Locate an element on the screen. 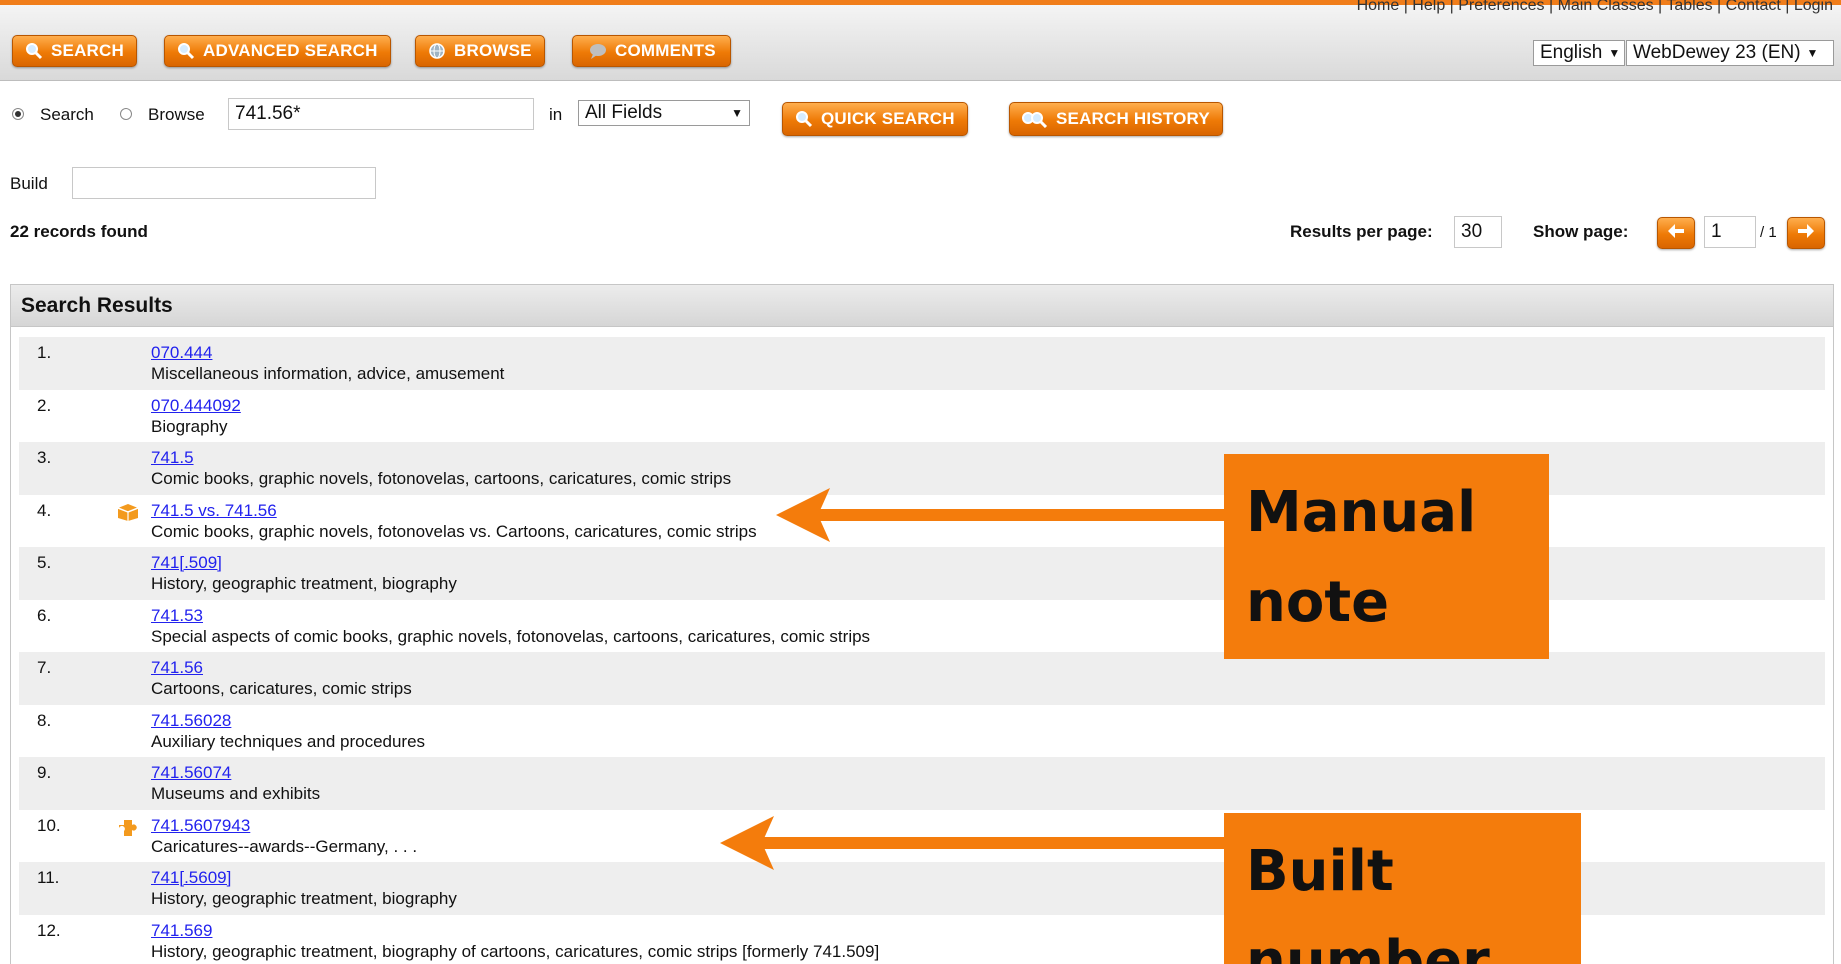 The image size is (1841, 964). built-number-arrow is located at coordinates (972, 843).